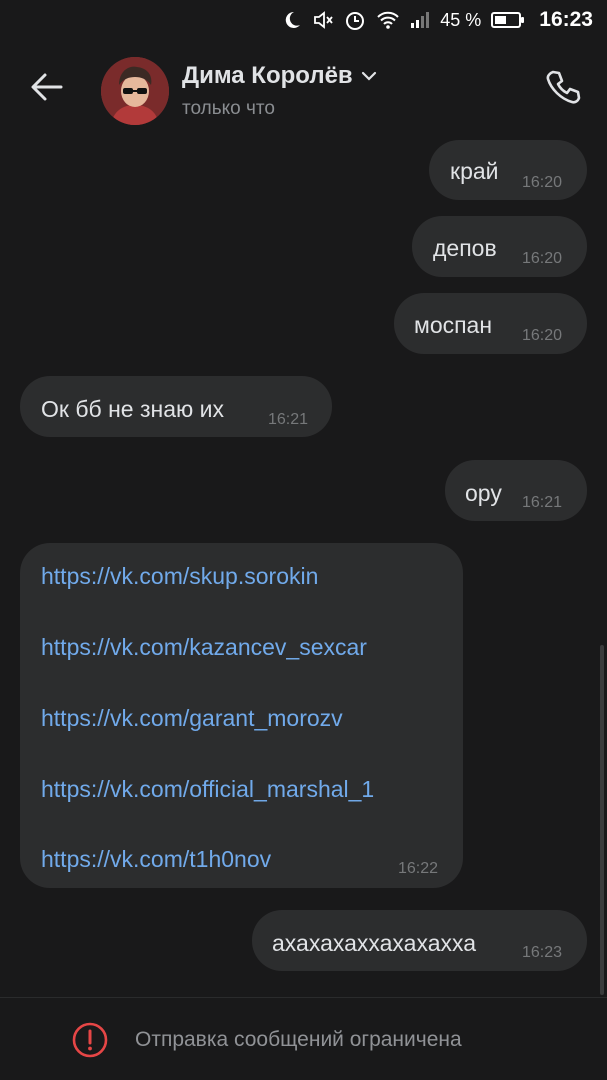 Image resolution: width=607 pixels, height=1080 pixels. I want to click on message-text: ахахахаххахахахха, so click(374, 943).